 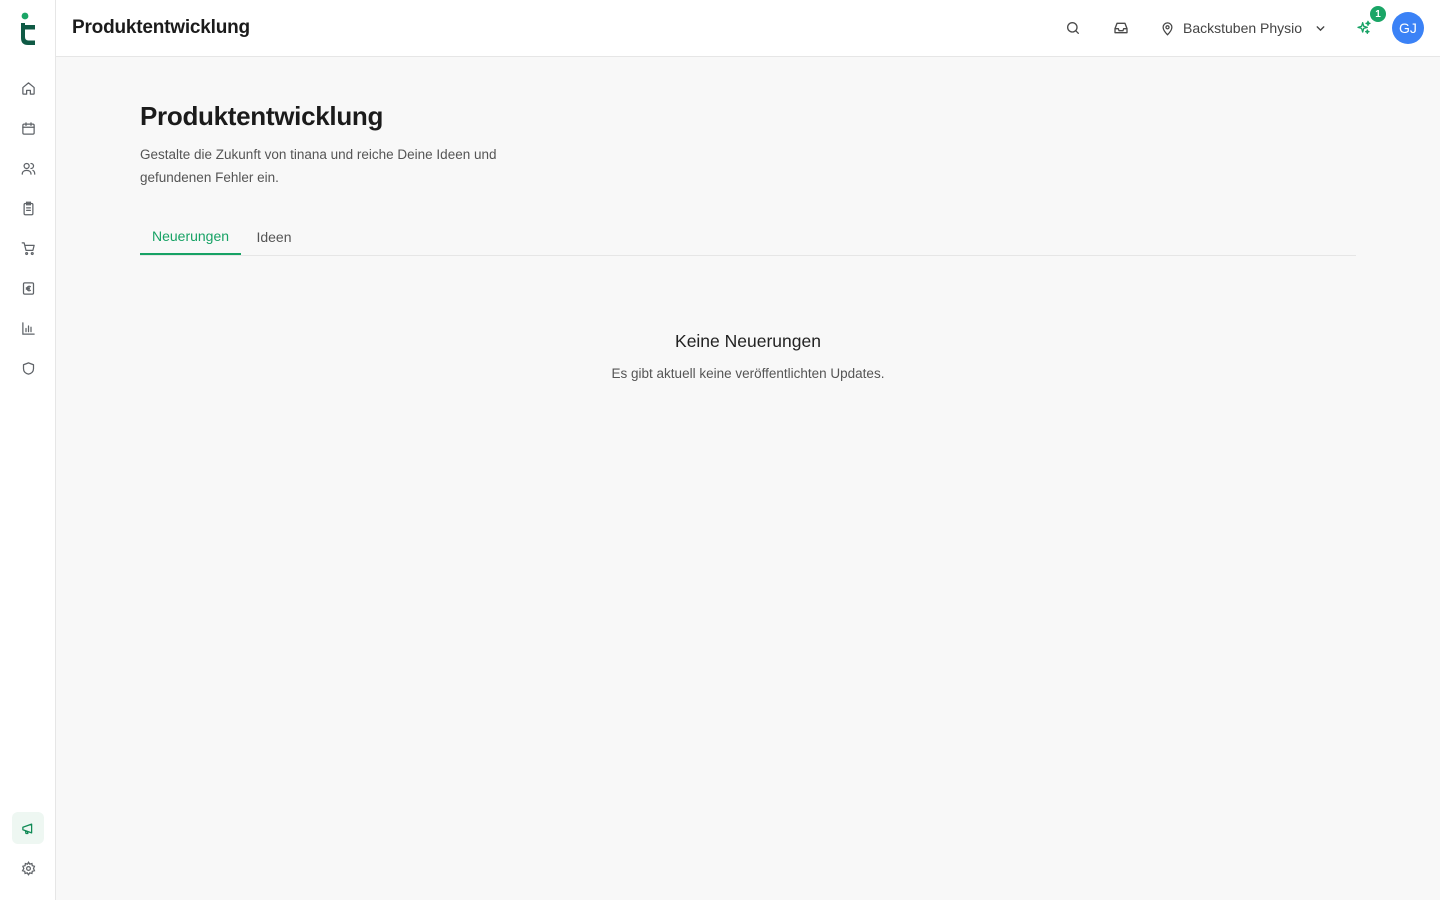 I want to click on sidebar, so click(x=28, y=450).